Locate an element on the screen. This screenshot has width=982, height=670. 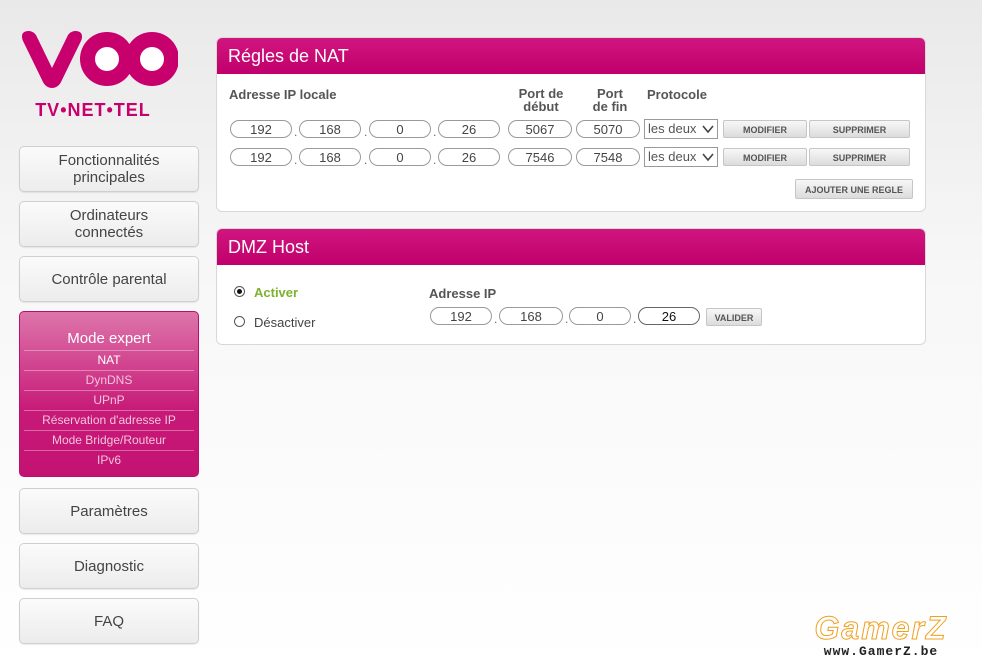
add-rule-button: AJOUTER UNE REGLE is located at coordinates (854, 189).